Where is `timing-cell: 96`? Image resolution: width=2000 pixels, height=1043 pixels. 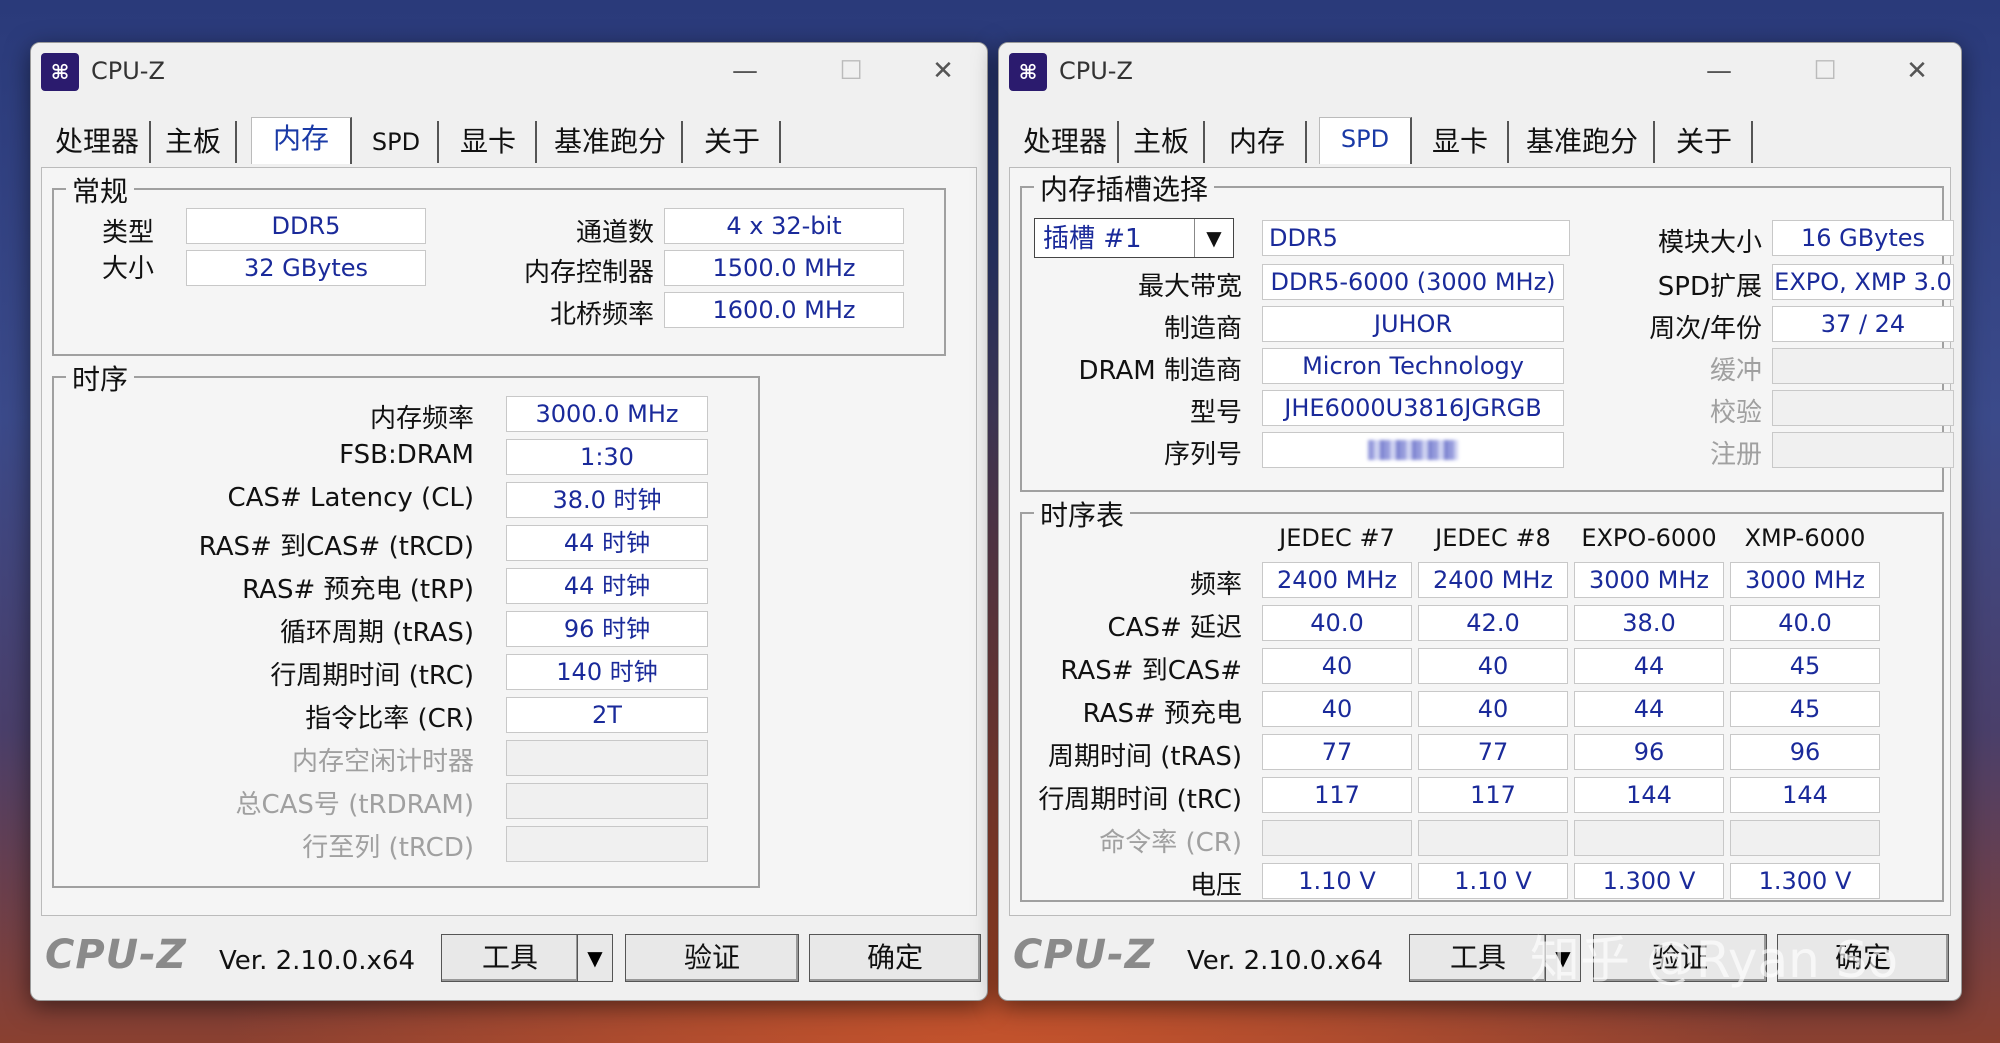
timing-cell: 96 is located at coordinates (1649, 752).